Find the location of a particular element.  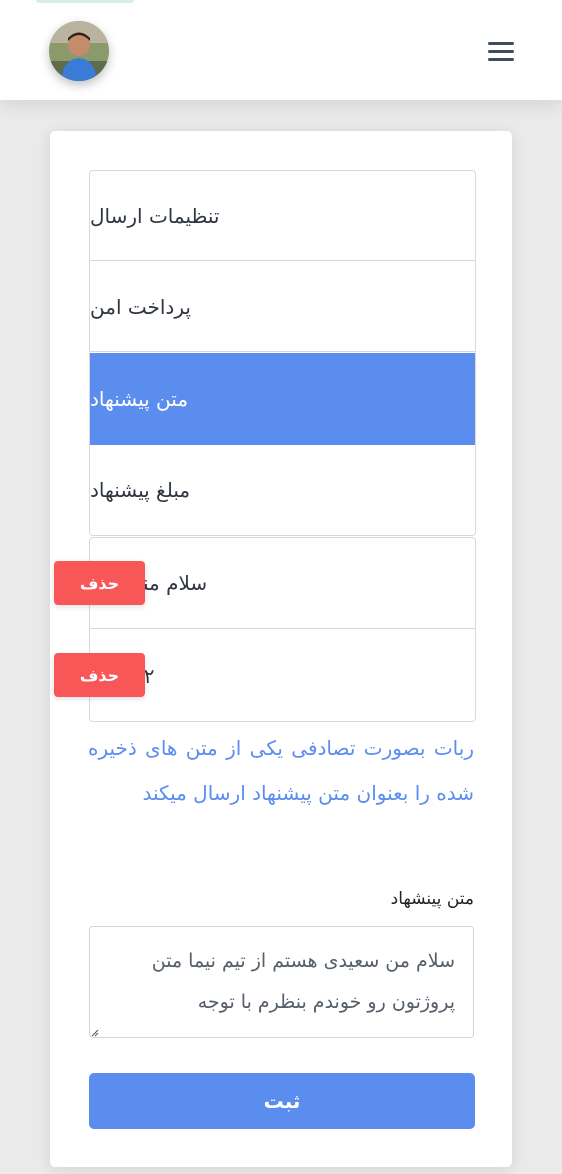

hamburger-menu-icon is located at coordinates (502, 51).